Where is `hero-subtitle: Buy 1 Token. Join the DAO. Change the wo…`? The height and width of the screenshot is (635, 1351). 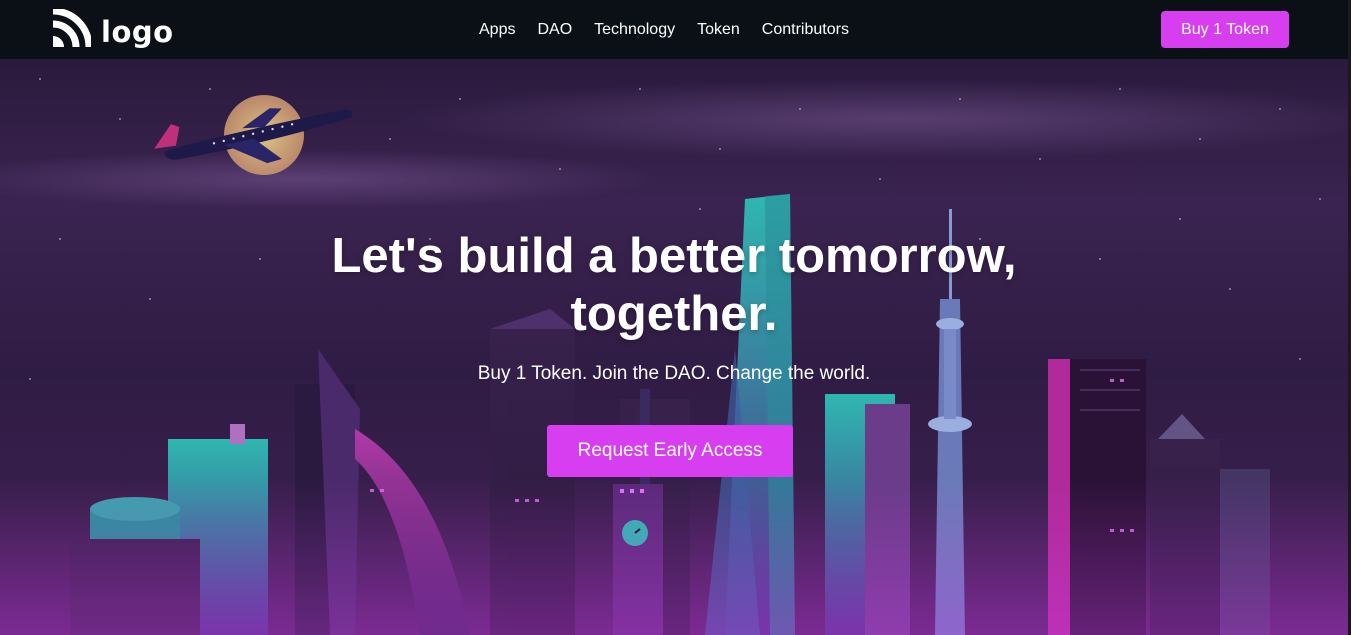
hero-subtitle: Buy 1 Token. Join the DAO. Change the wo… is located at coordinates (674, 373).